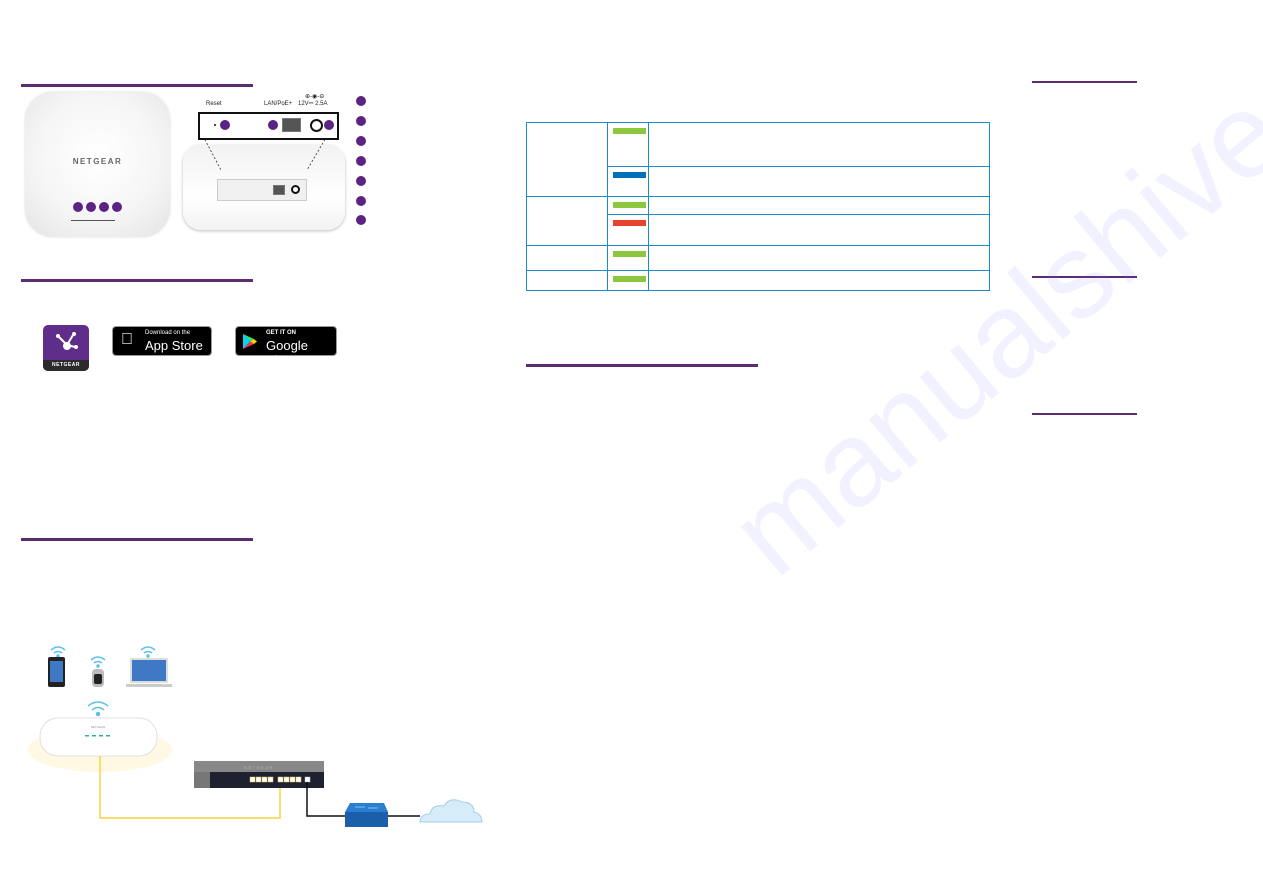 The image size is (1263, 893). What do you see at coordinates (137, 85) in the screenshot?
I see `section-rule-hardware` at bounding box center [137, 85].